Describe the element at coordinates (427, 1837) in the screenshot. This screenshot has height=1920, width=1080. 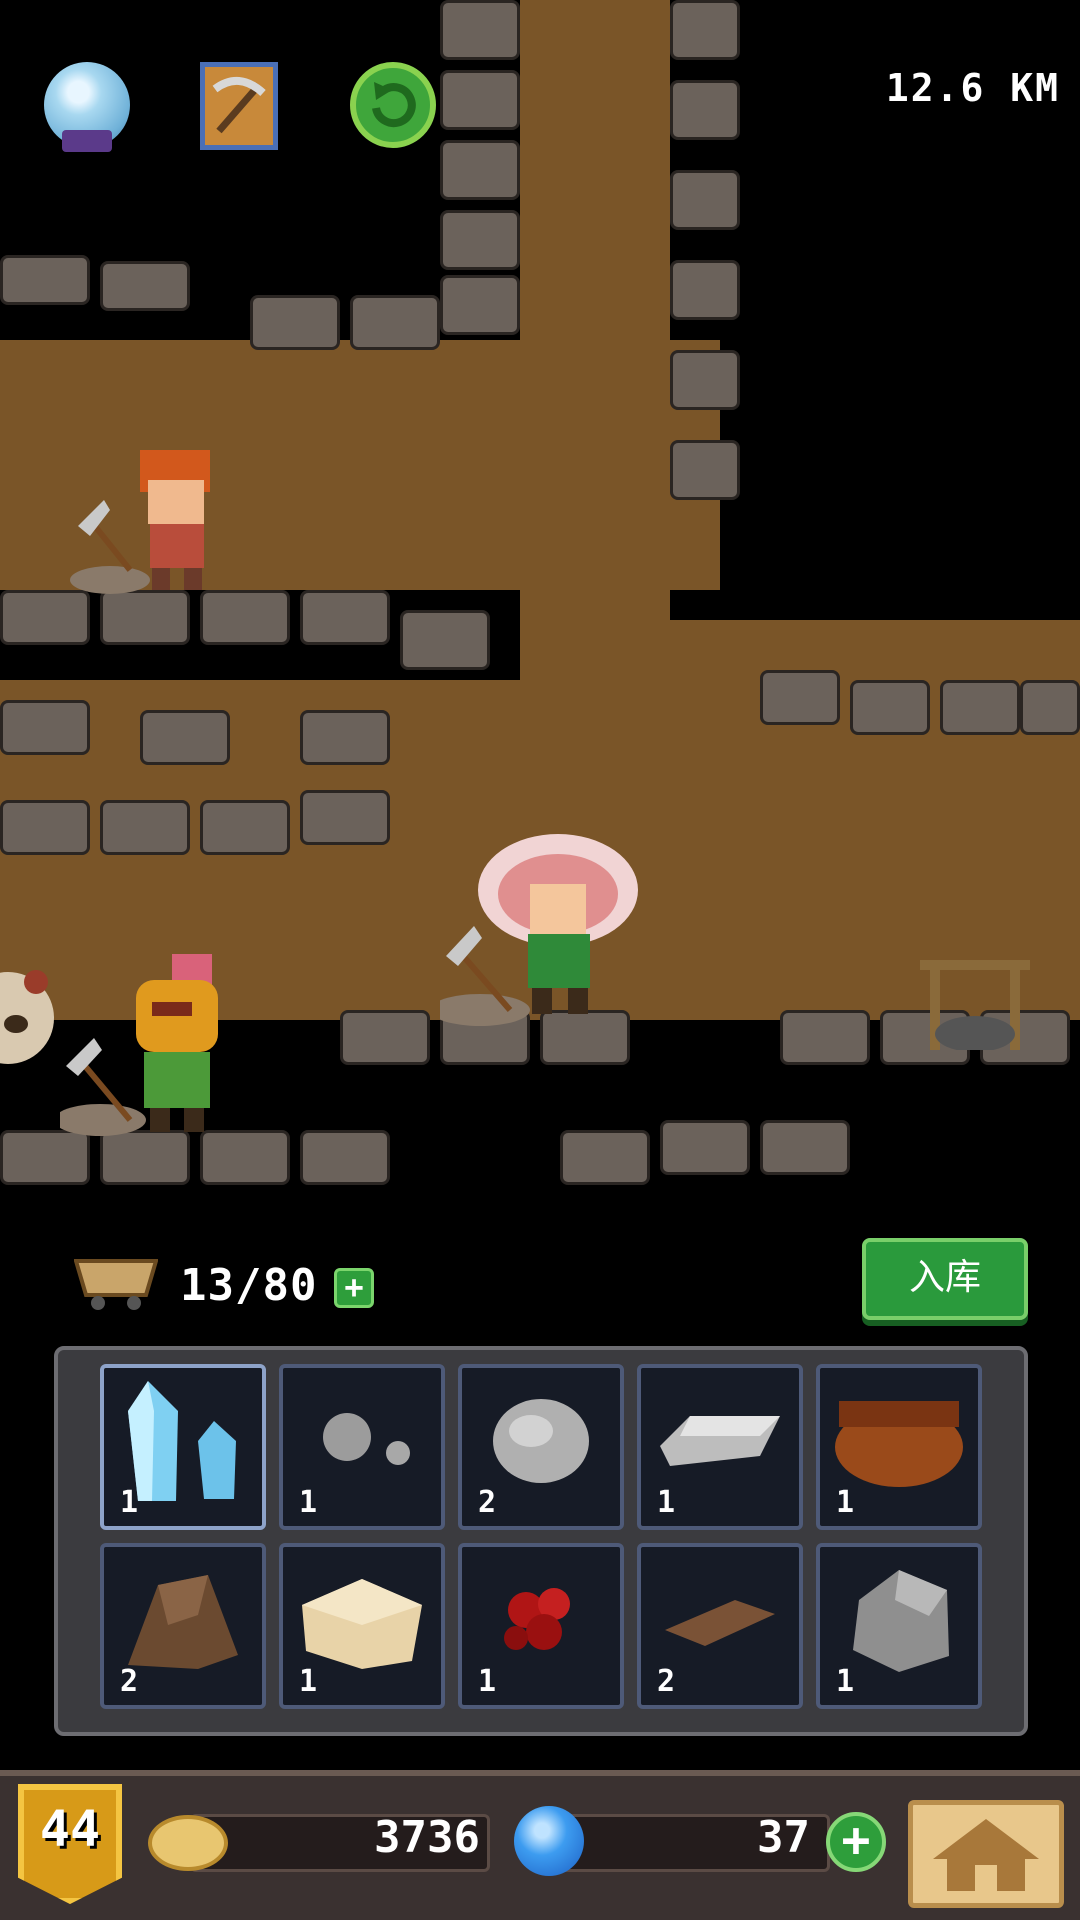
I see `gold-amount: 3736` at that location.